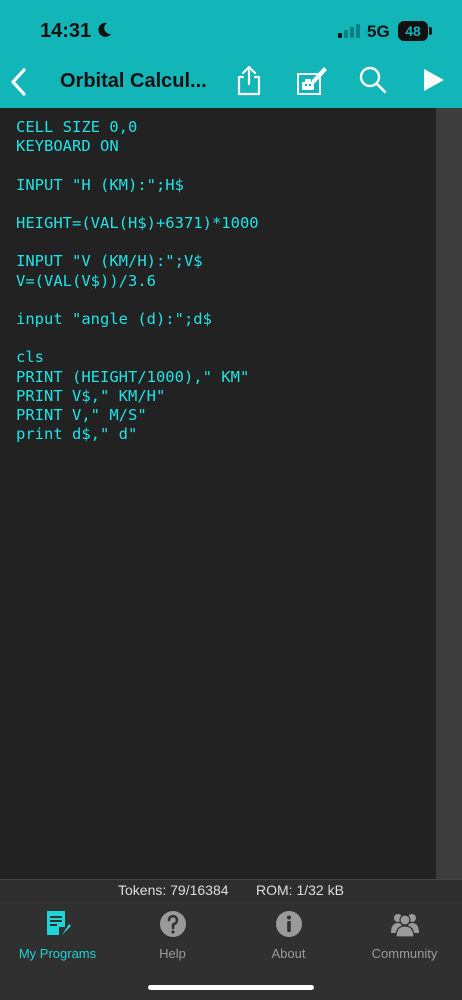 Image resolution: width=462 pixels, height=1000 pixels. I want to click on search-icon, so click(373, 80).